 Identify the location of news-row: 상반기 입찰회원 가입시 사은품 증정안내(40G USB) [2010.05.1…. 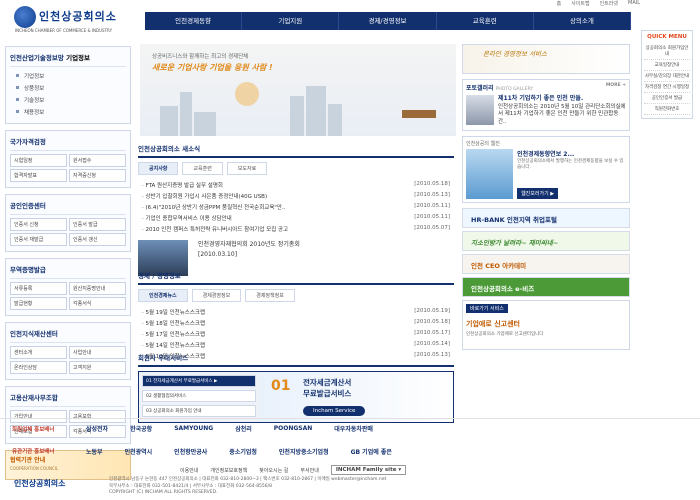
(296, 195).